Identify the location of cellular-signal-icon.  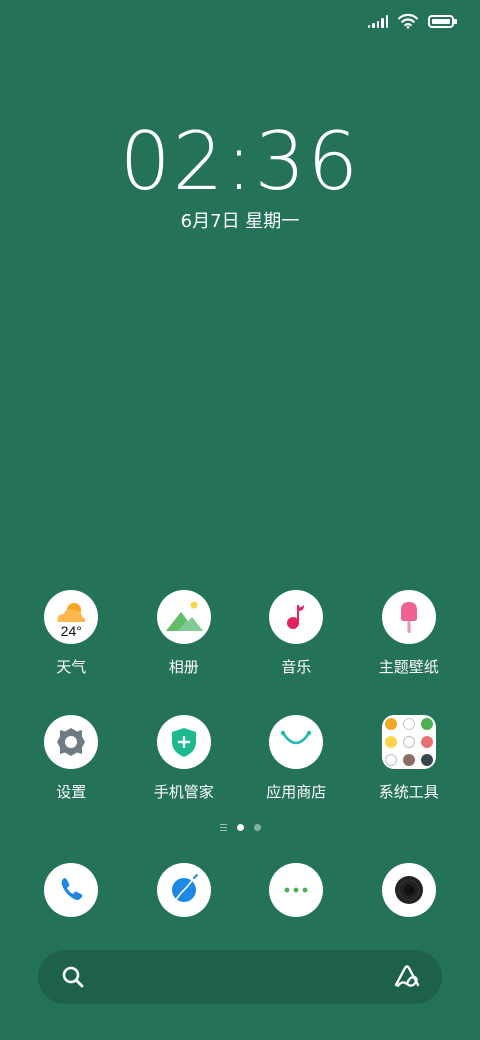
(377, 21).